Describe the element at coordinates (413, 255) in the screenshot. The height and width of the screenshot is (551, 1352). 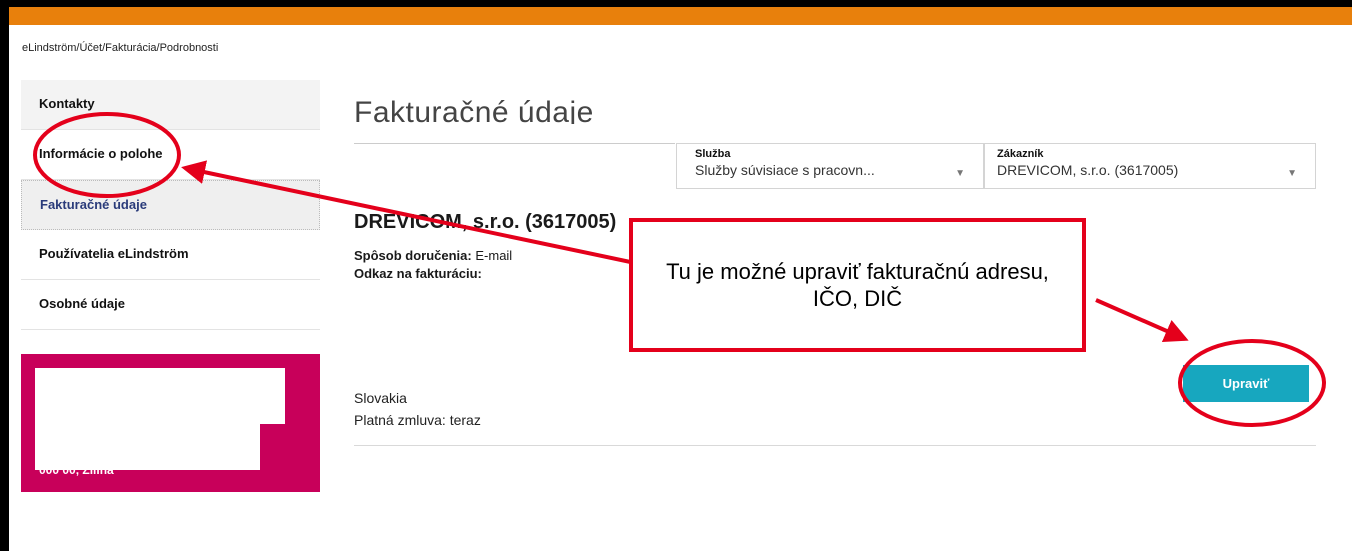
I see `delivery-method-label: Spôsob doručenia:` at that location.